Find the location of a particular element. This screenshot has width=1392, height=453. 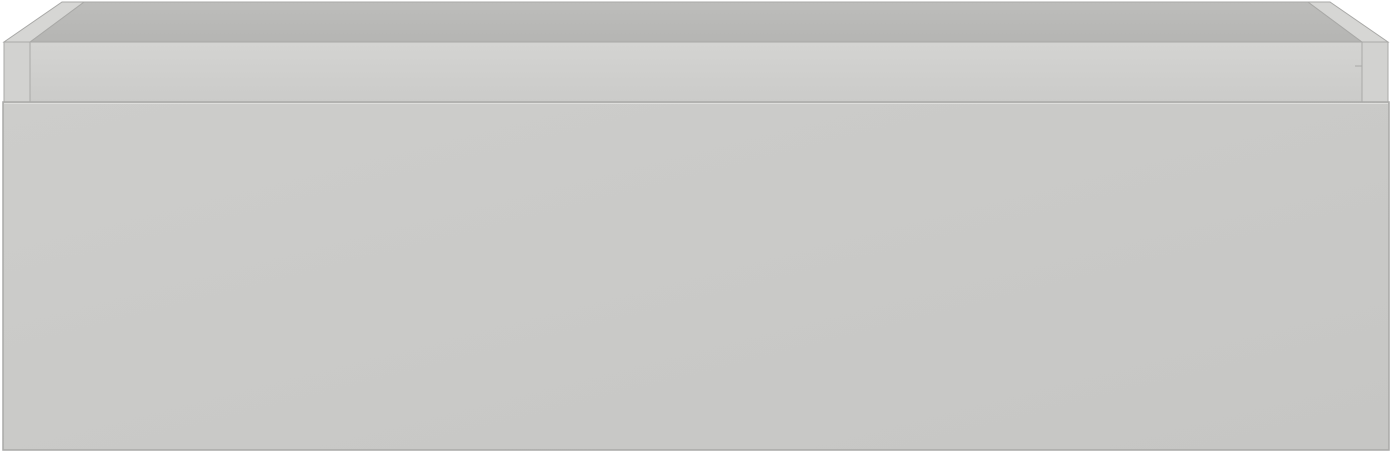

drawer-right-post is located at coordinates (1375, 72).